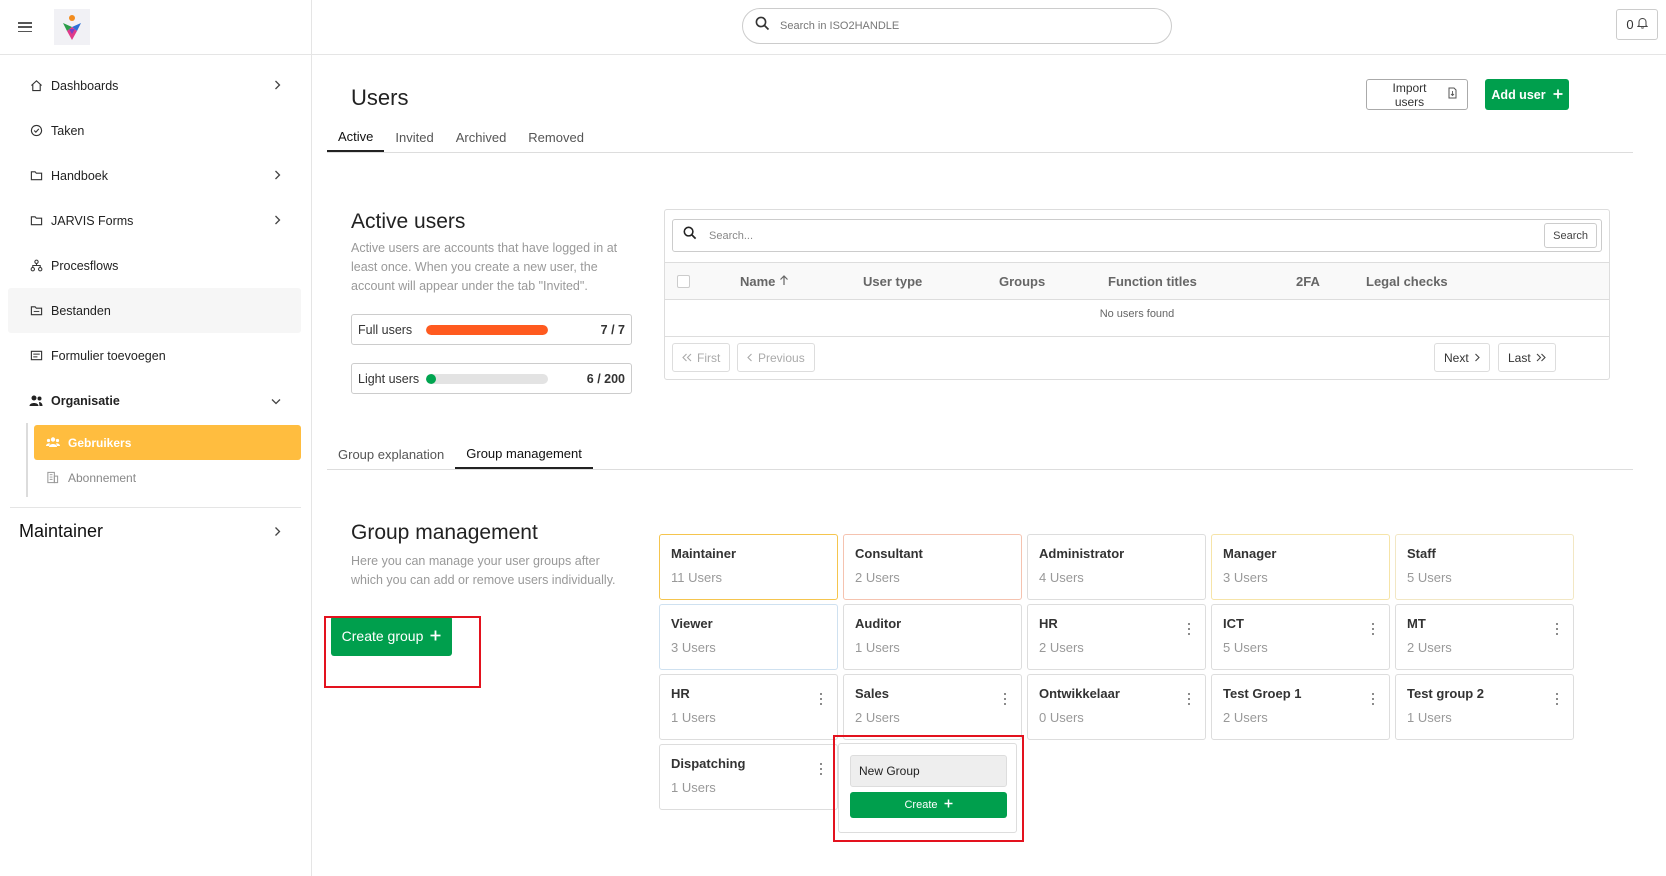  I want to click on sidebar-item-handboek: Handboek, so click(154, 175).